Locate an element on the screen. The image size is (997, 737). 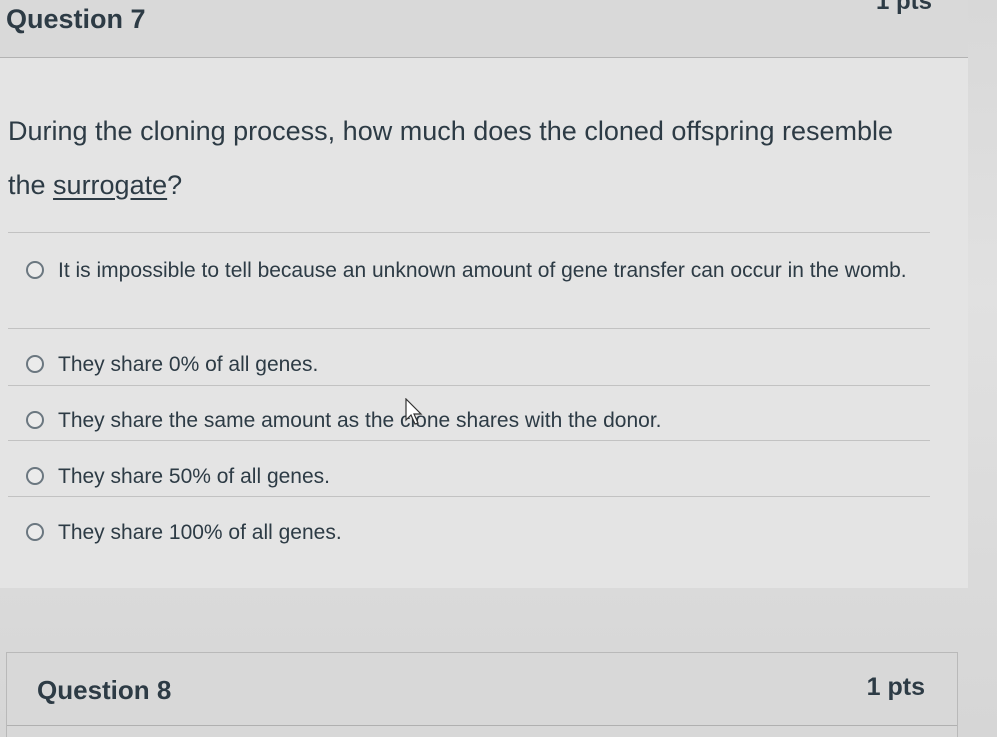
question-title: Question 8 is located at coordinates (104, 690).